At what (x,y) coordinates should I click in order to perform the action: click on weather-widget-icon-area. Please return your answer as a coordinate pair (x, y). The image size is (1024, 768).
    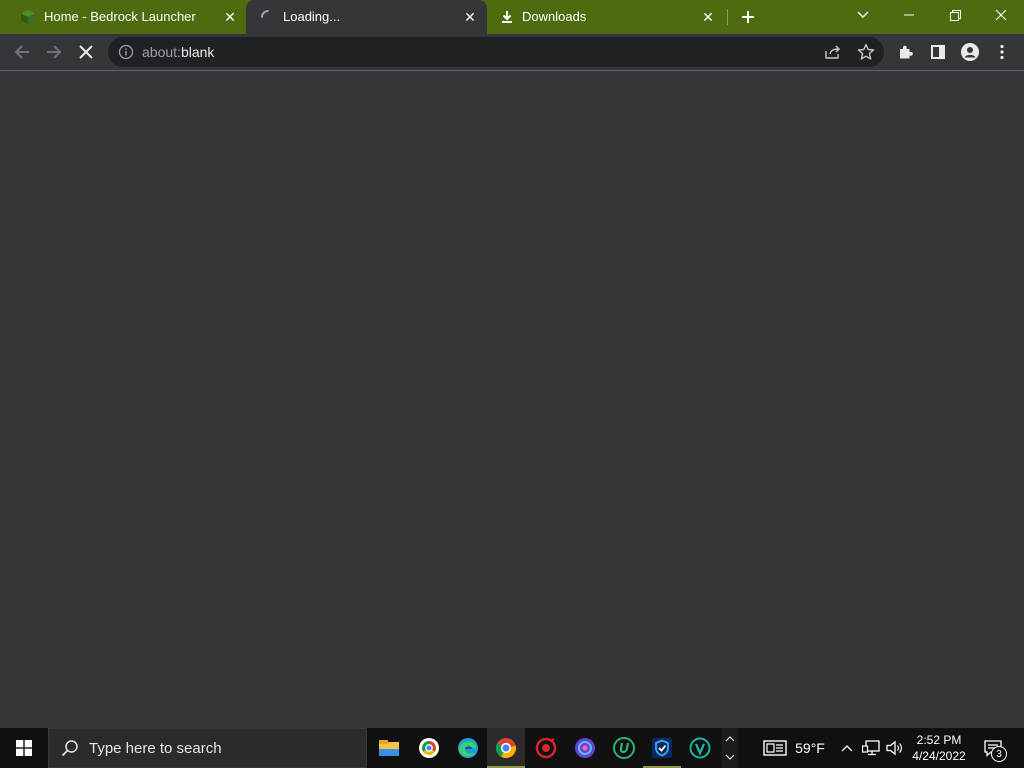
    Looking at the image, I should click on (775, 748).